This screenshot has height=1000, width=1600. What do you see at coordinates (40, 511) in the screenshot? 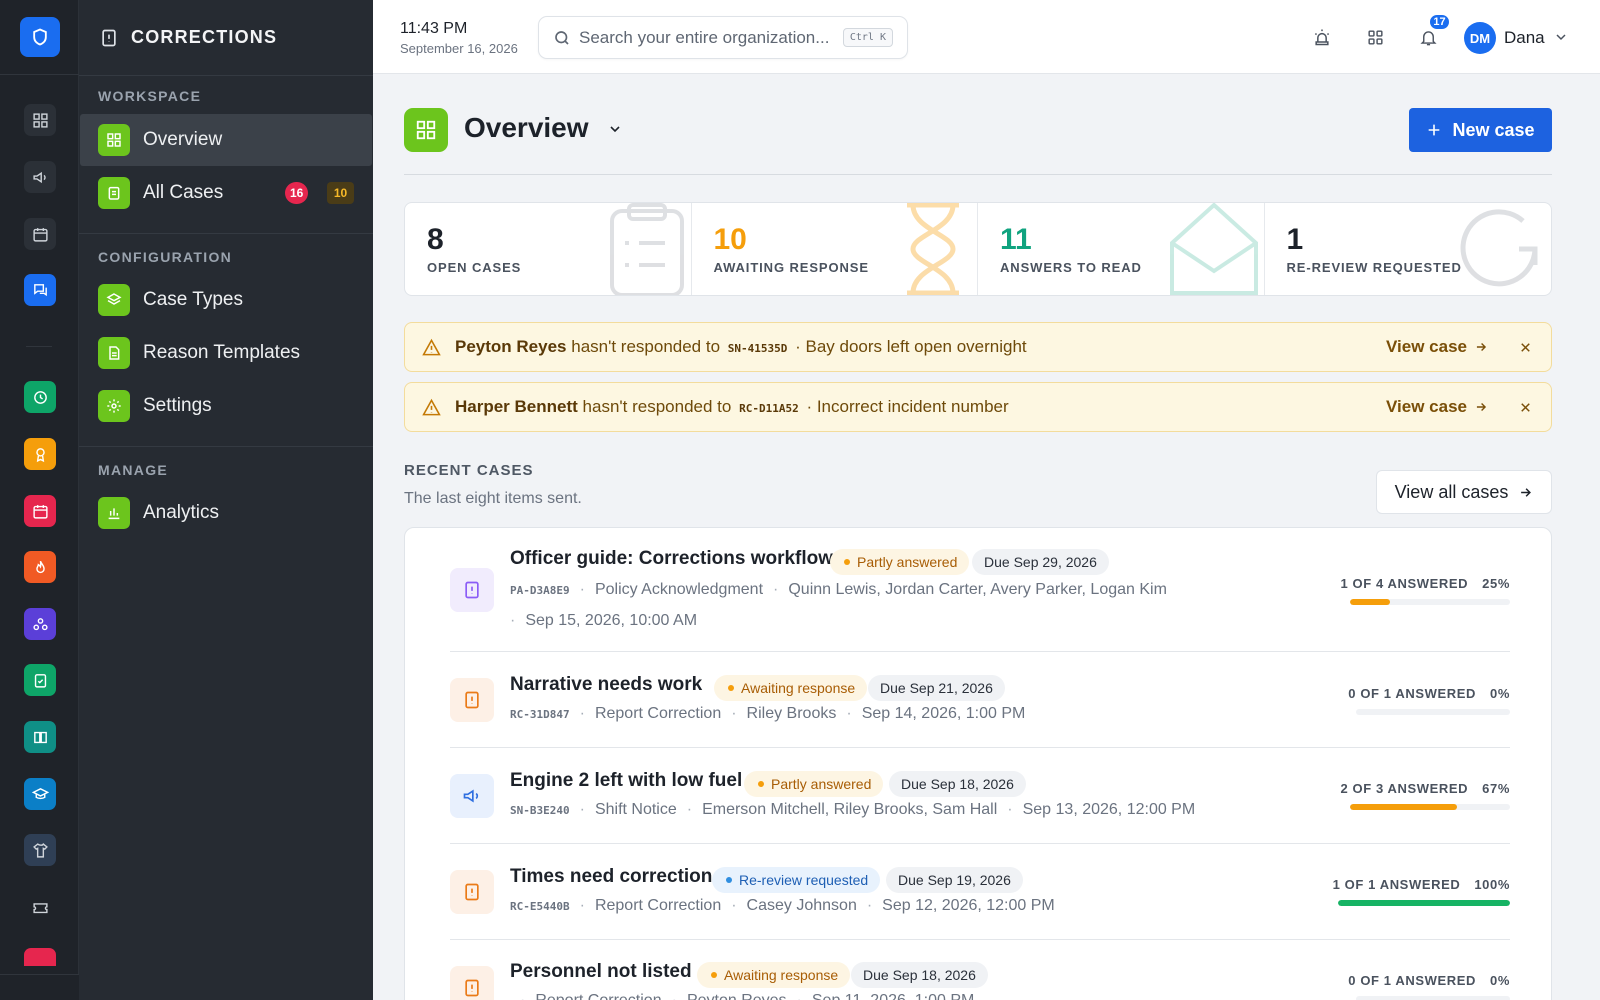
I see `rail-event-icon` at bounding box center [40, 511].